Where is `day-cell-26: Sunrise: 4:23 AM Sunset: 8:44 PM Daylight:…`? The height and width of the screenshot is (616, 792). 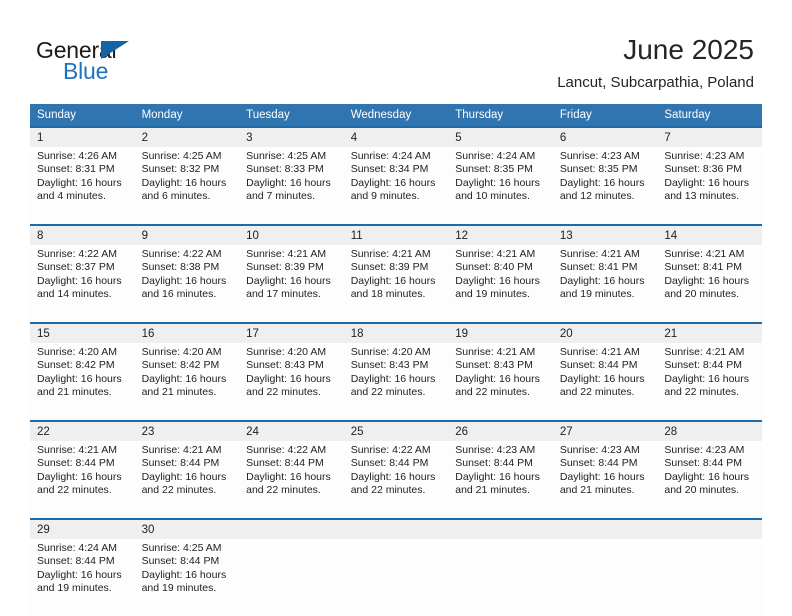 day-cell-26: Sunrise: 4:23 AM Sunset: 8:44 PM Daylight:… is located at coordinates (500, 479).